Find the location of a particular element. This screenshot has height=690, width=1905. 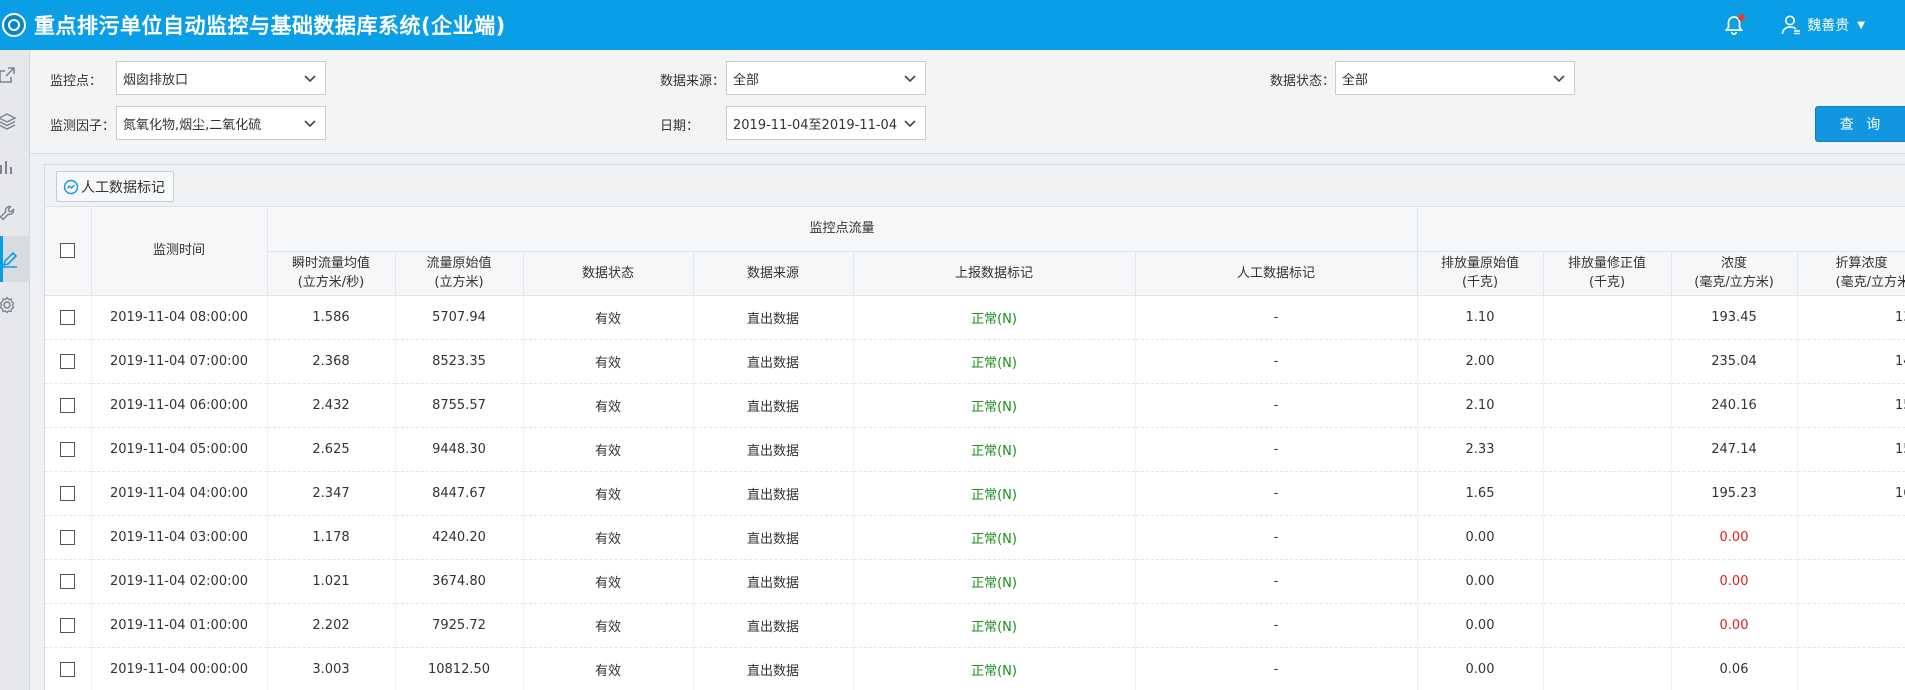

data-status-select: 全部 is located at coordinates (1455, 78).